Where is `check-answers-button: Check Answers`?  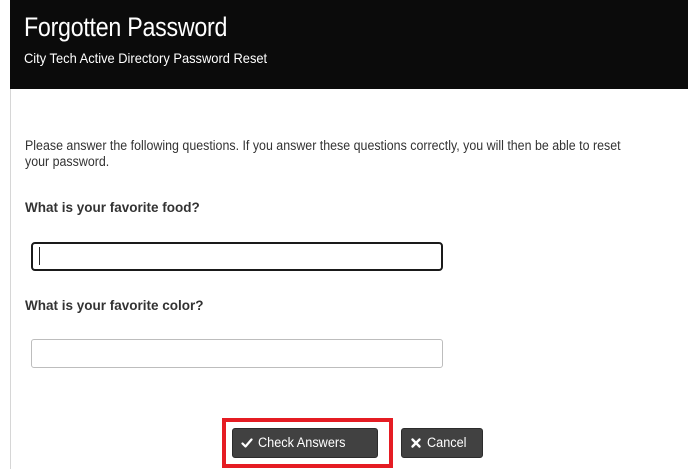 check-answers-button: Check Answers is located at coordinates (305, 443).